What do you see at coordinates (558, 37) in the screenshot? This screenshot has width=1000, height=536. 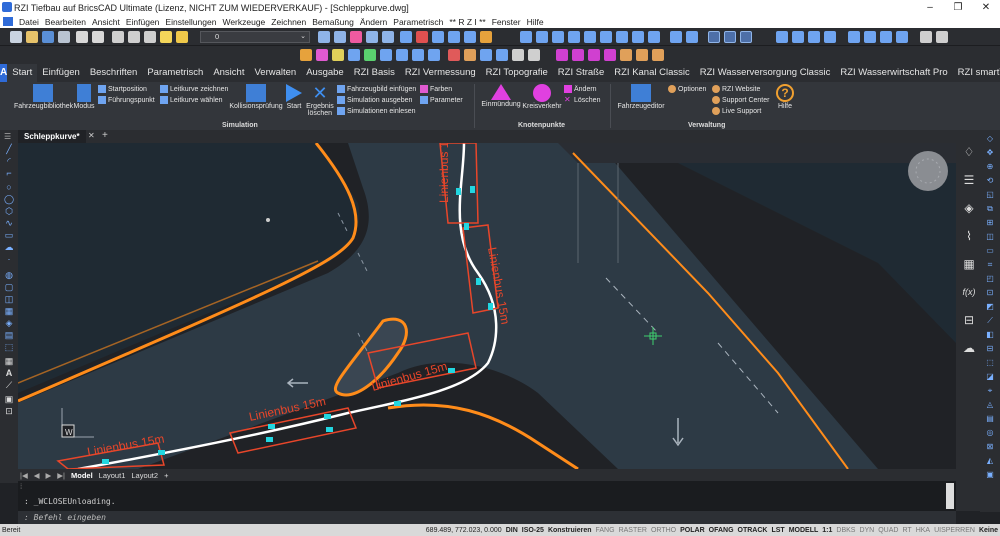 I see `arc-icon` at bounding box center [558, 37].